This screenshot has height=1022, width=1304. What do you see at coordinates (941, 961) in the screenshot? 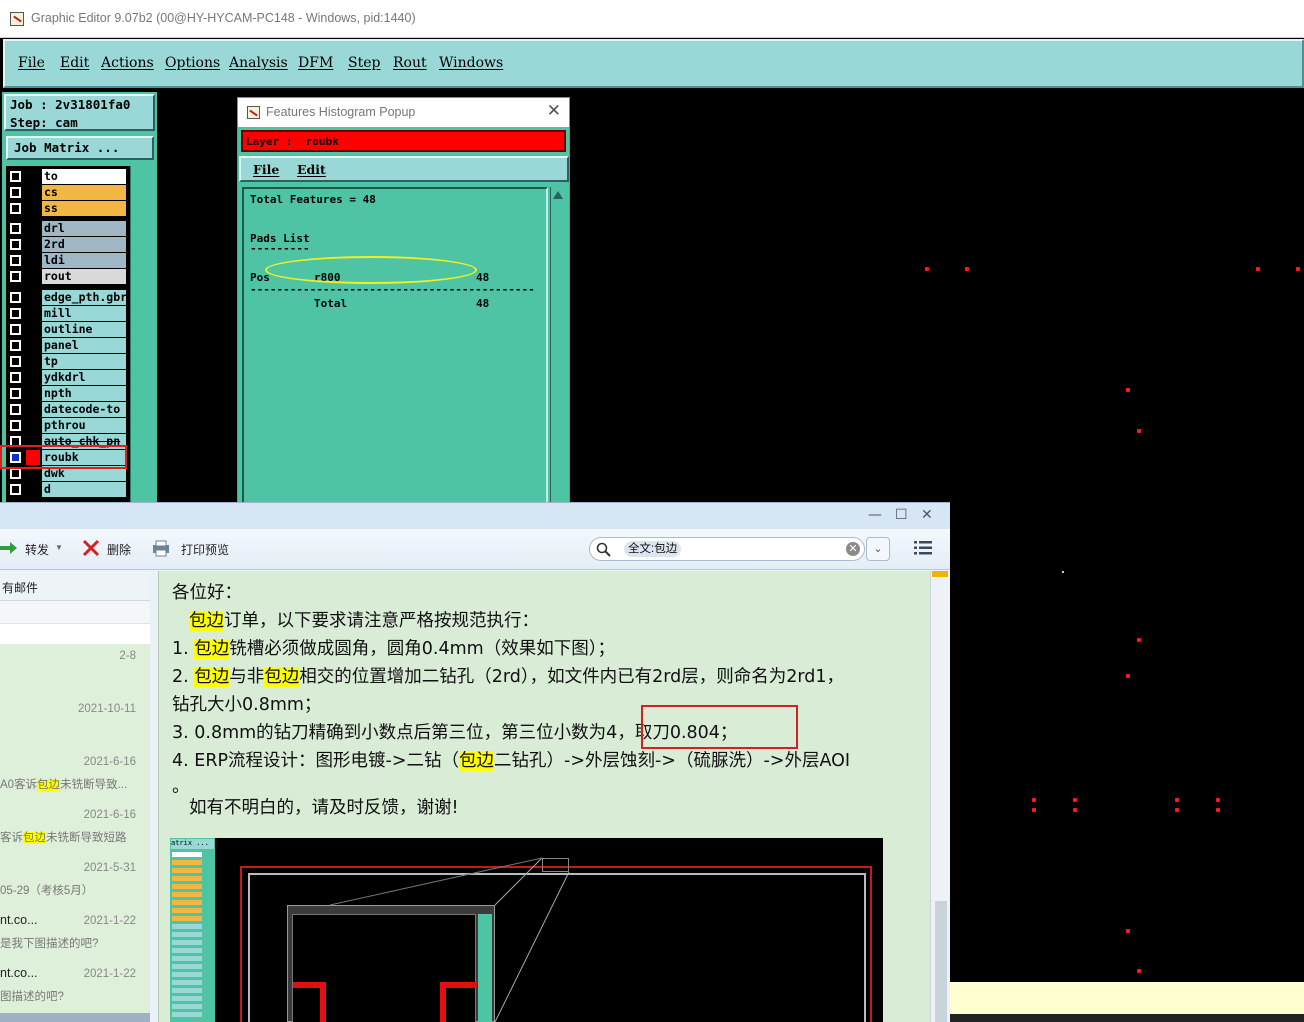
I see `scrollbar-thumb` at bounding box center [941, 961].